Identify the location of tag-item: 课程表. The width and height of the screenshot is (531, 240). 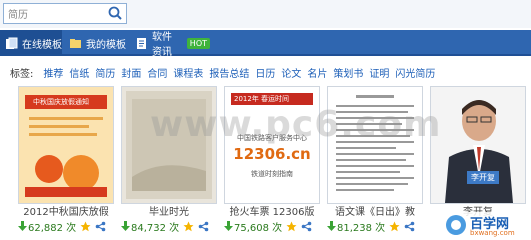
(188, 72).